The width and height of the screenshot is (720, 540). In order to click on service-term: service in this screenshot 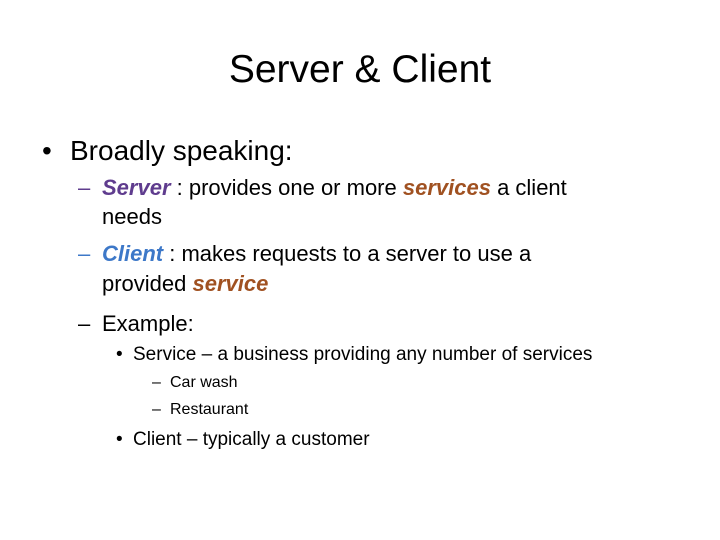, I will do `click(230, 283)`.